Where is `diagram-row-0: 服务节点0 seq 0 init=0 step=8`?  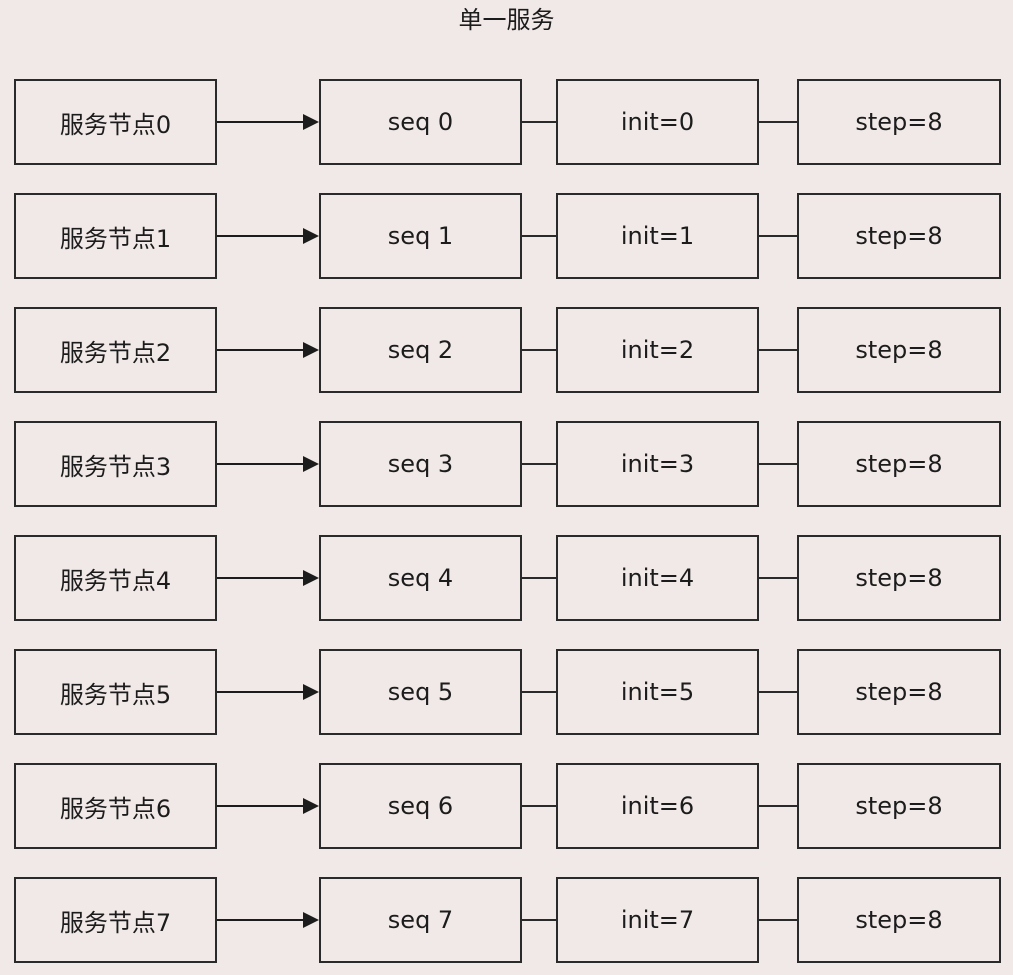 diagram-row-0: 服务节点0 seq 0 init=0 step=8 is located at coordinates (506, 122).